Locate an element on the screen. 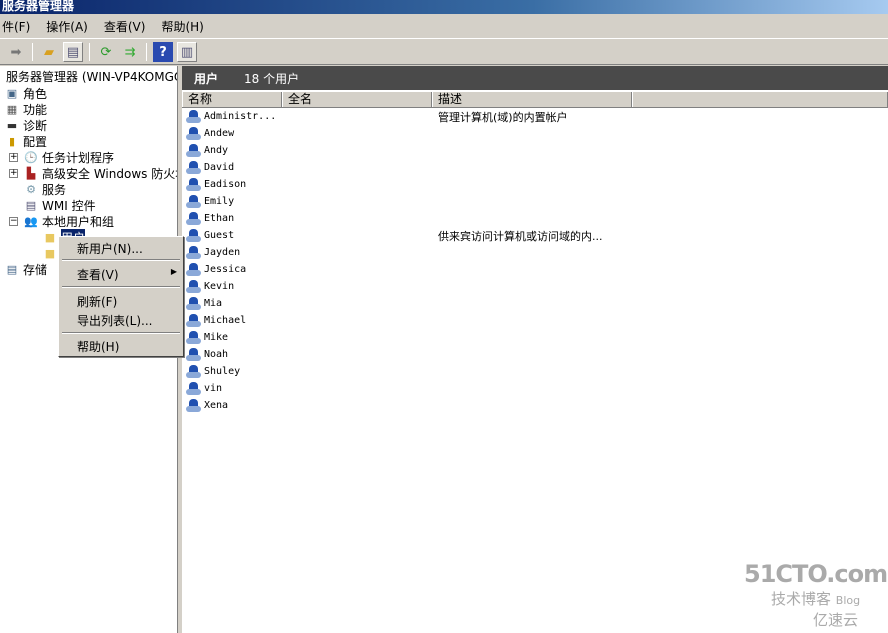  user-name: Andew is located at coordinates (219, 133).